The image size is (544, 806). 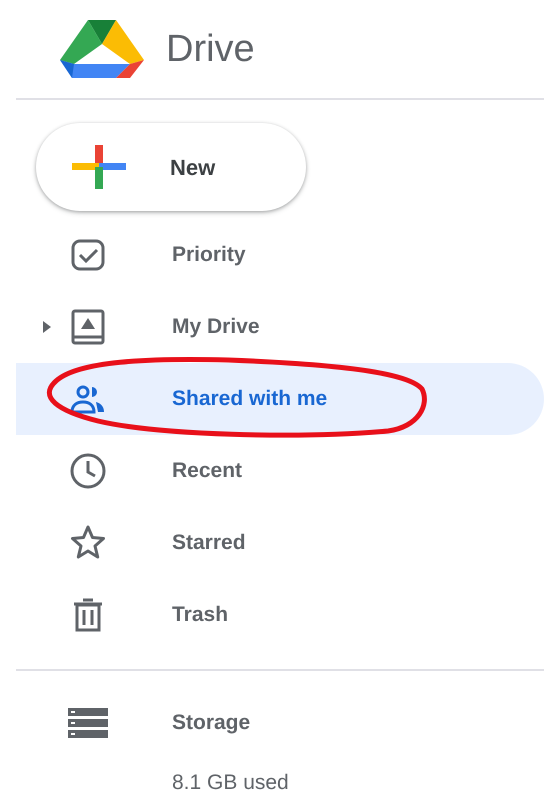 What do you see at coordinates (280, 543) in the screenshot?
I see `nav-item: Starred` at bounding box center [280, 543].